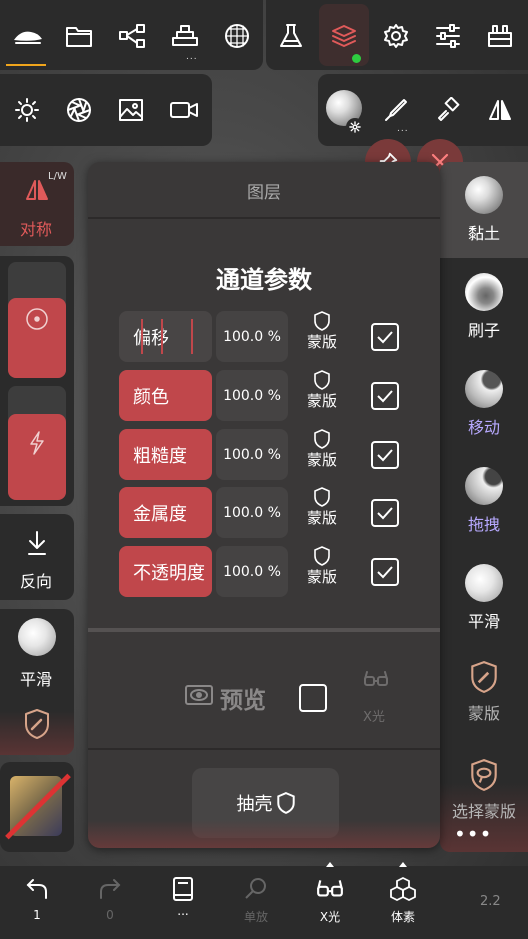 The width and height of the screenshot is (528, 939). Describe the element at coordinates (264, 749) in the screenshot. I see `bottom-divider` at that location.